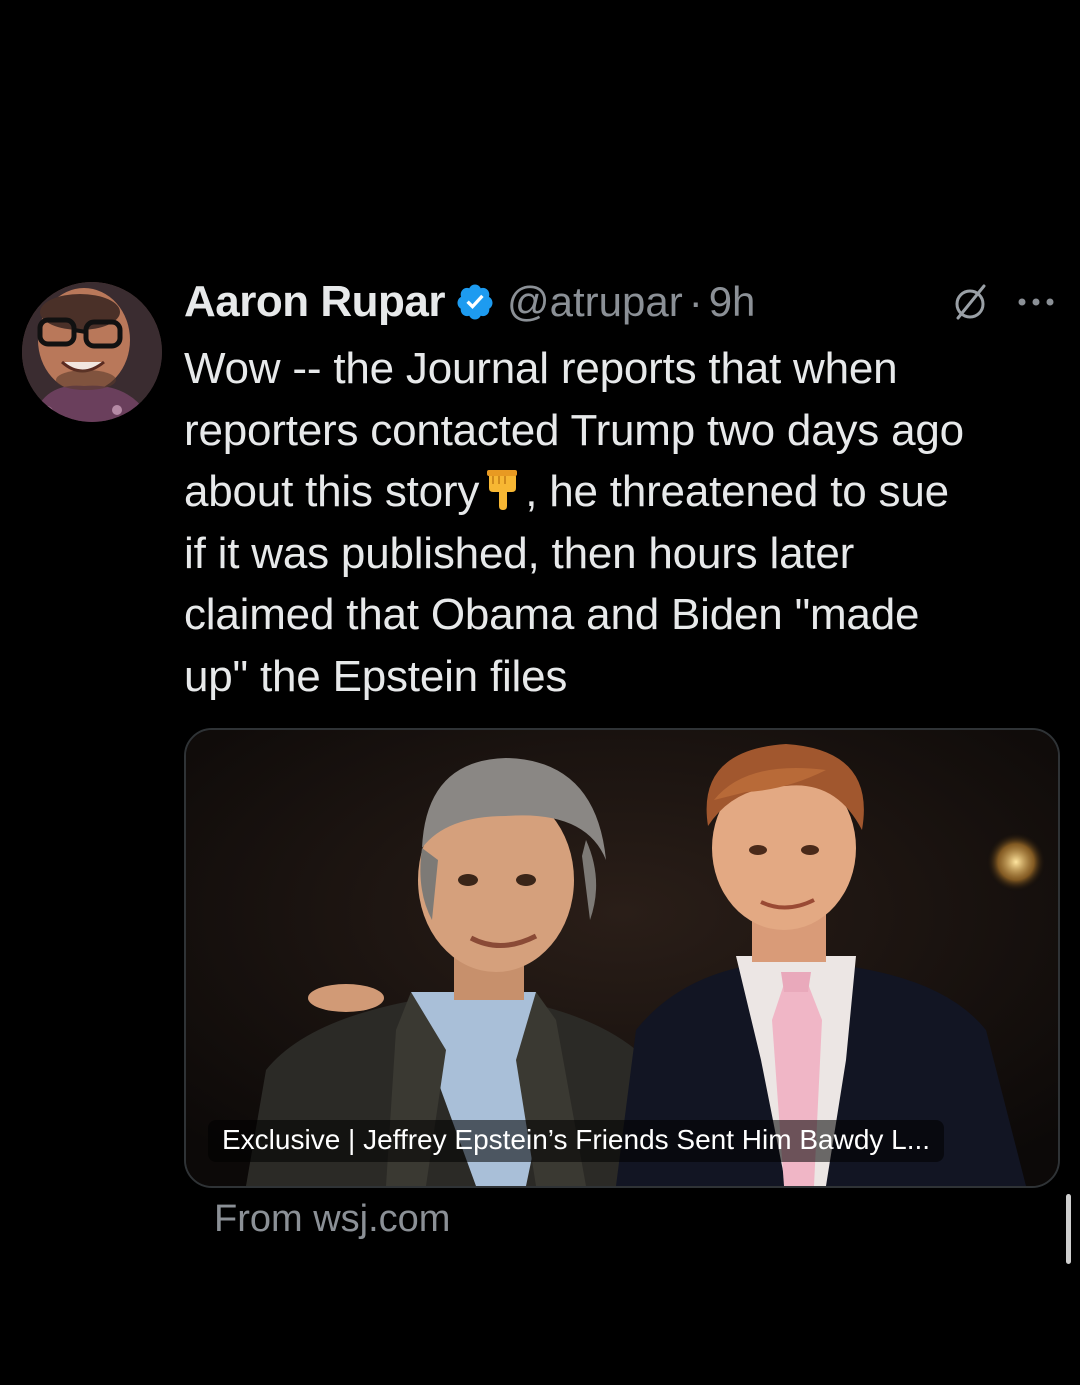 Image resolution: width=1080 pixels, height=1385 pixels. Describe the element at coordinates (737, 491) in the screenshot. I see `tweet-text-fragment: , he threatened to sue` at that location.